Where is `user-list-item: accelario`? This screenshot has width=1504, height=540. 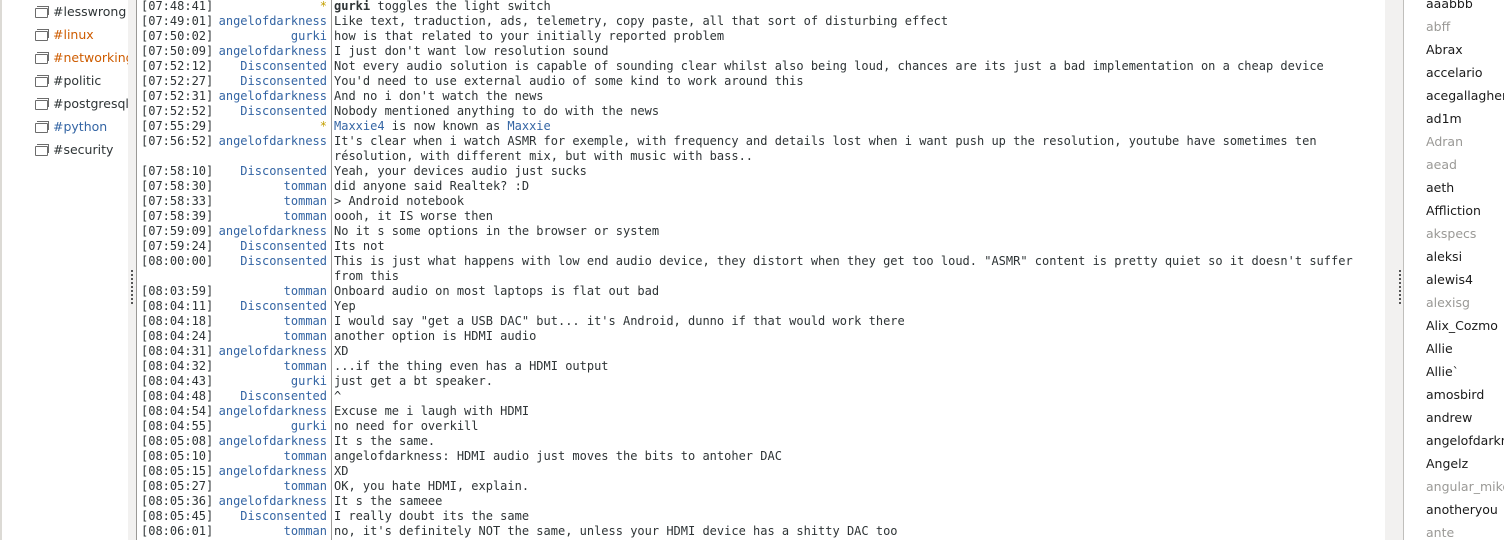 user-list-item: accelario is located at coordinates (1465, 76).